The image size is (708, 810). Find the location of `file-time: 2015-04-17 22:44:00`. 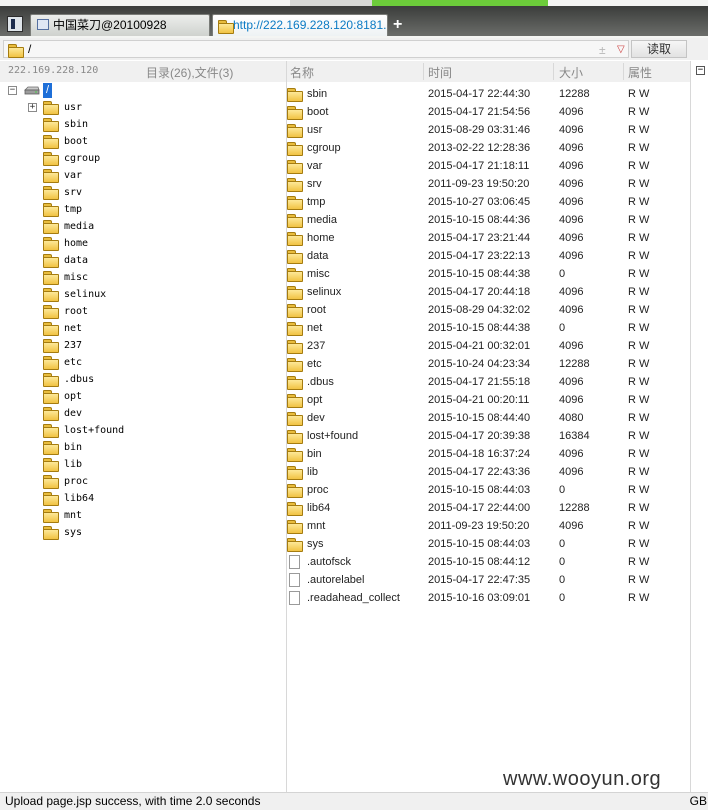

file-time: 2015-04-17 22:44:00 is located at coordinates (479, 508).